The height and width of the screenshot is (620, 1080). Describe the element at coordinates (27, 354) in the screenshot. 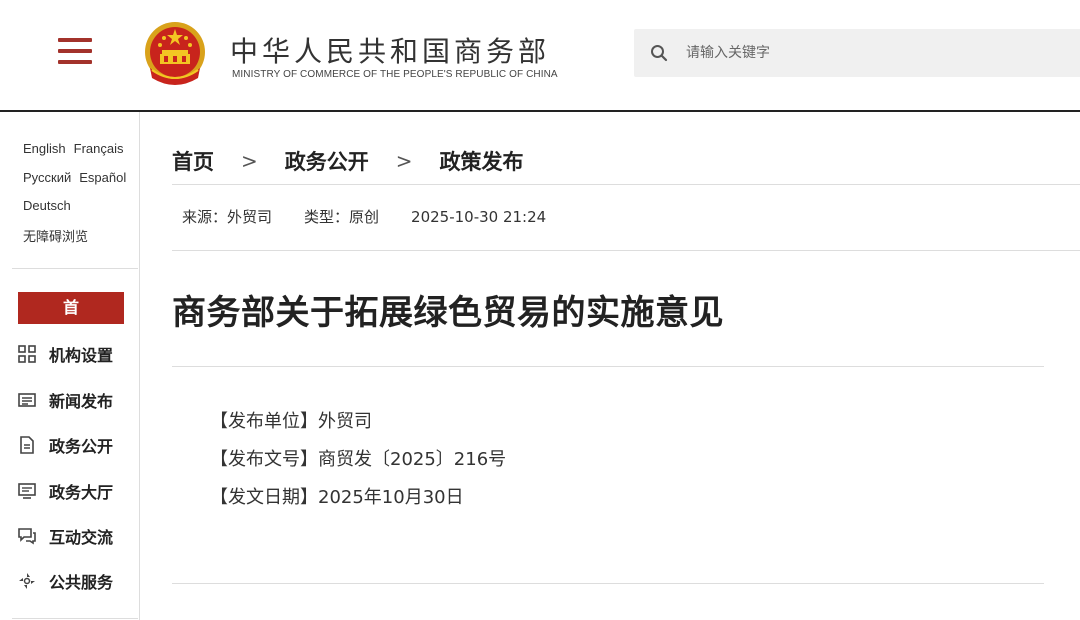

I see `org-grid-icon` at that location.